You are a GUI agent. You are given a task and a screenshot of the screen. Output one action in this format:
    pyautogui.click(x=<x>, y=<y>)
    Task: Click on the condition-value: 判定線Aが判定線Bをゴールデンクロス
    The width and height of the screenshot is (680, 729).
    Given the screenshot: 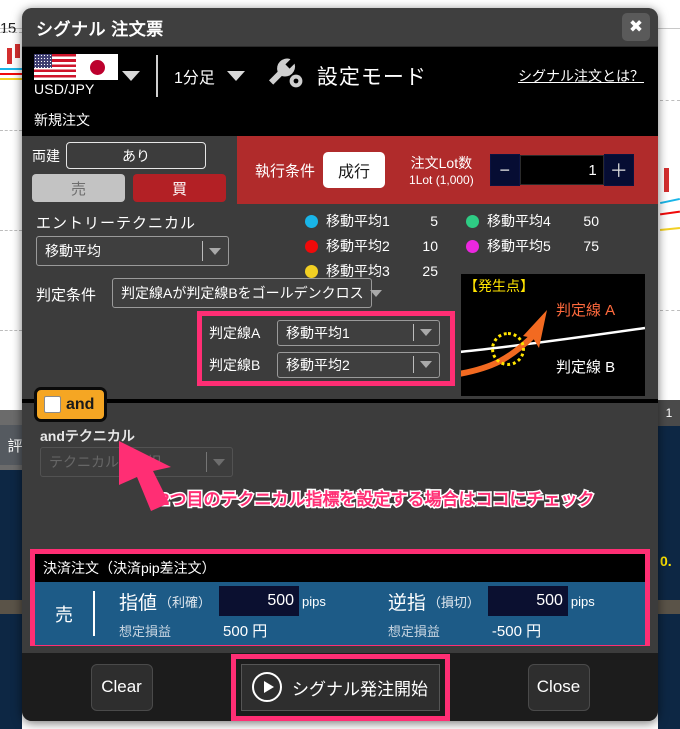 What is the action you would take?
    pyautogui.click(x=242, y=293)
    